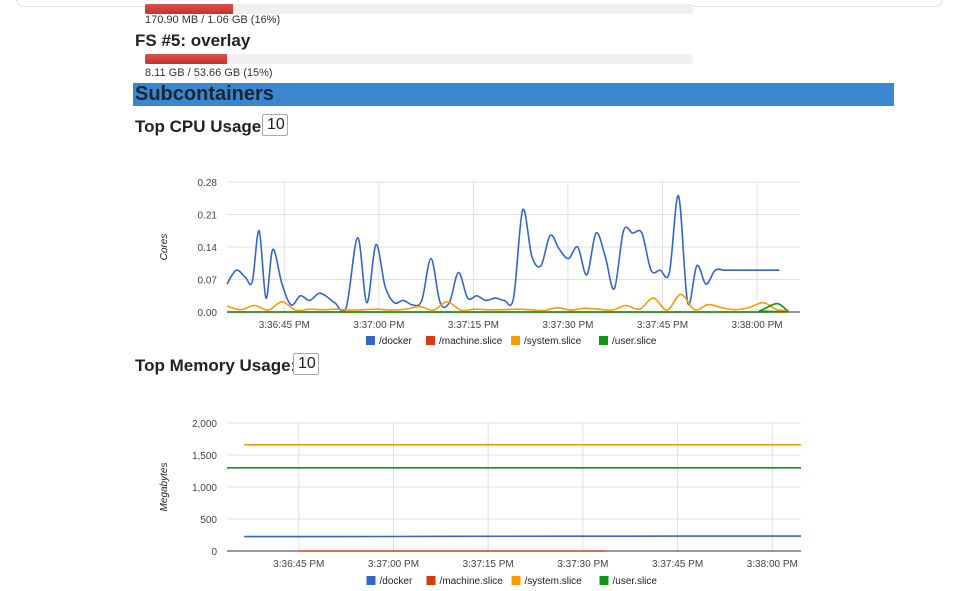  What do you see at coordinates (275, 125) in the screenshot?
I see `top-cpu-input` at bounding box center [275, 125].